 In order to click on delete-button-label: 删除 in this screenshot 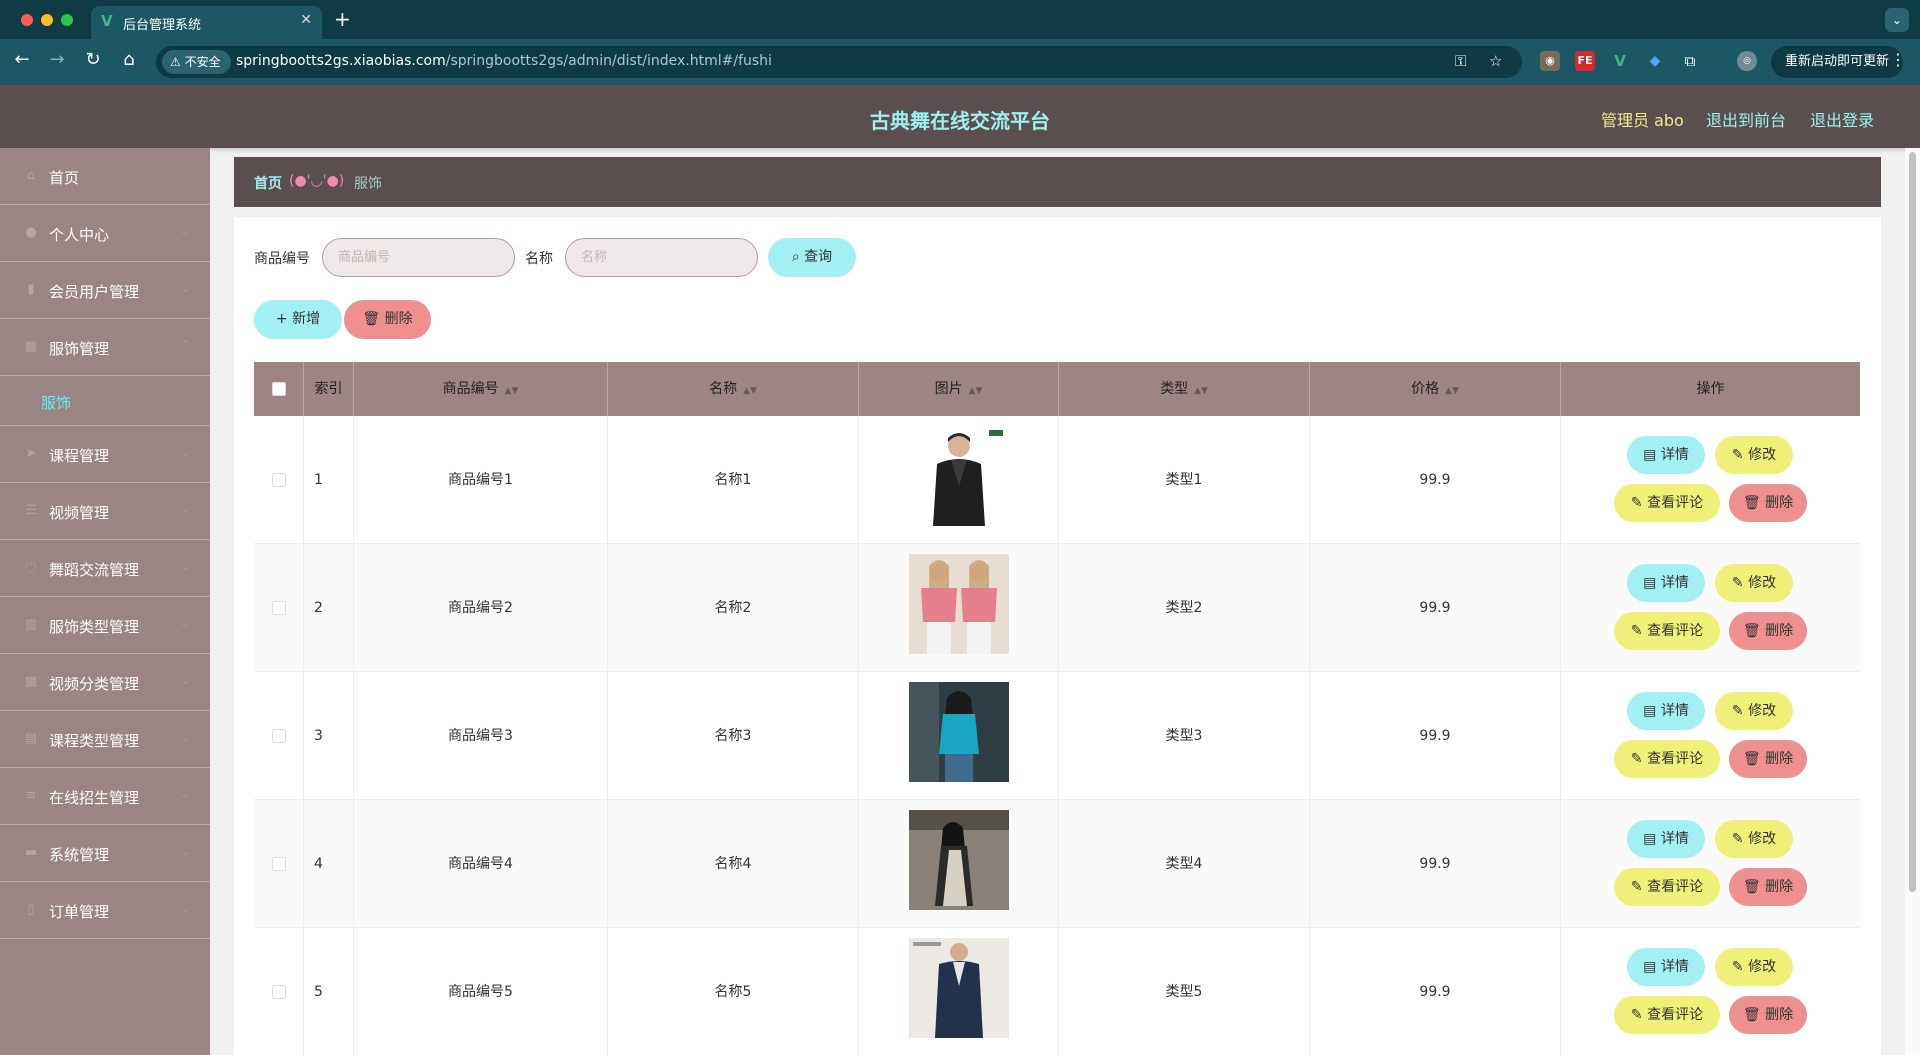, I will do `click(1779, 631)`.